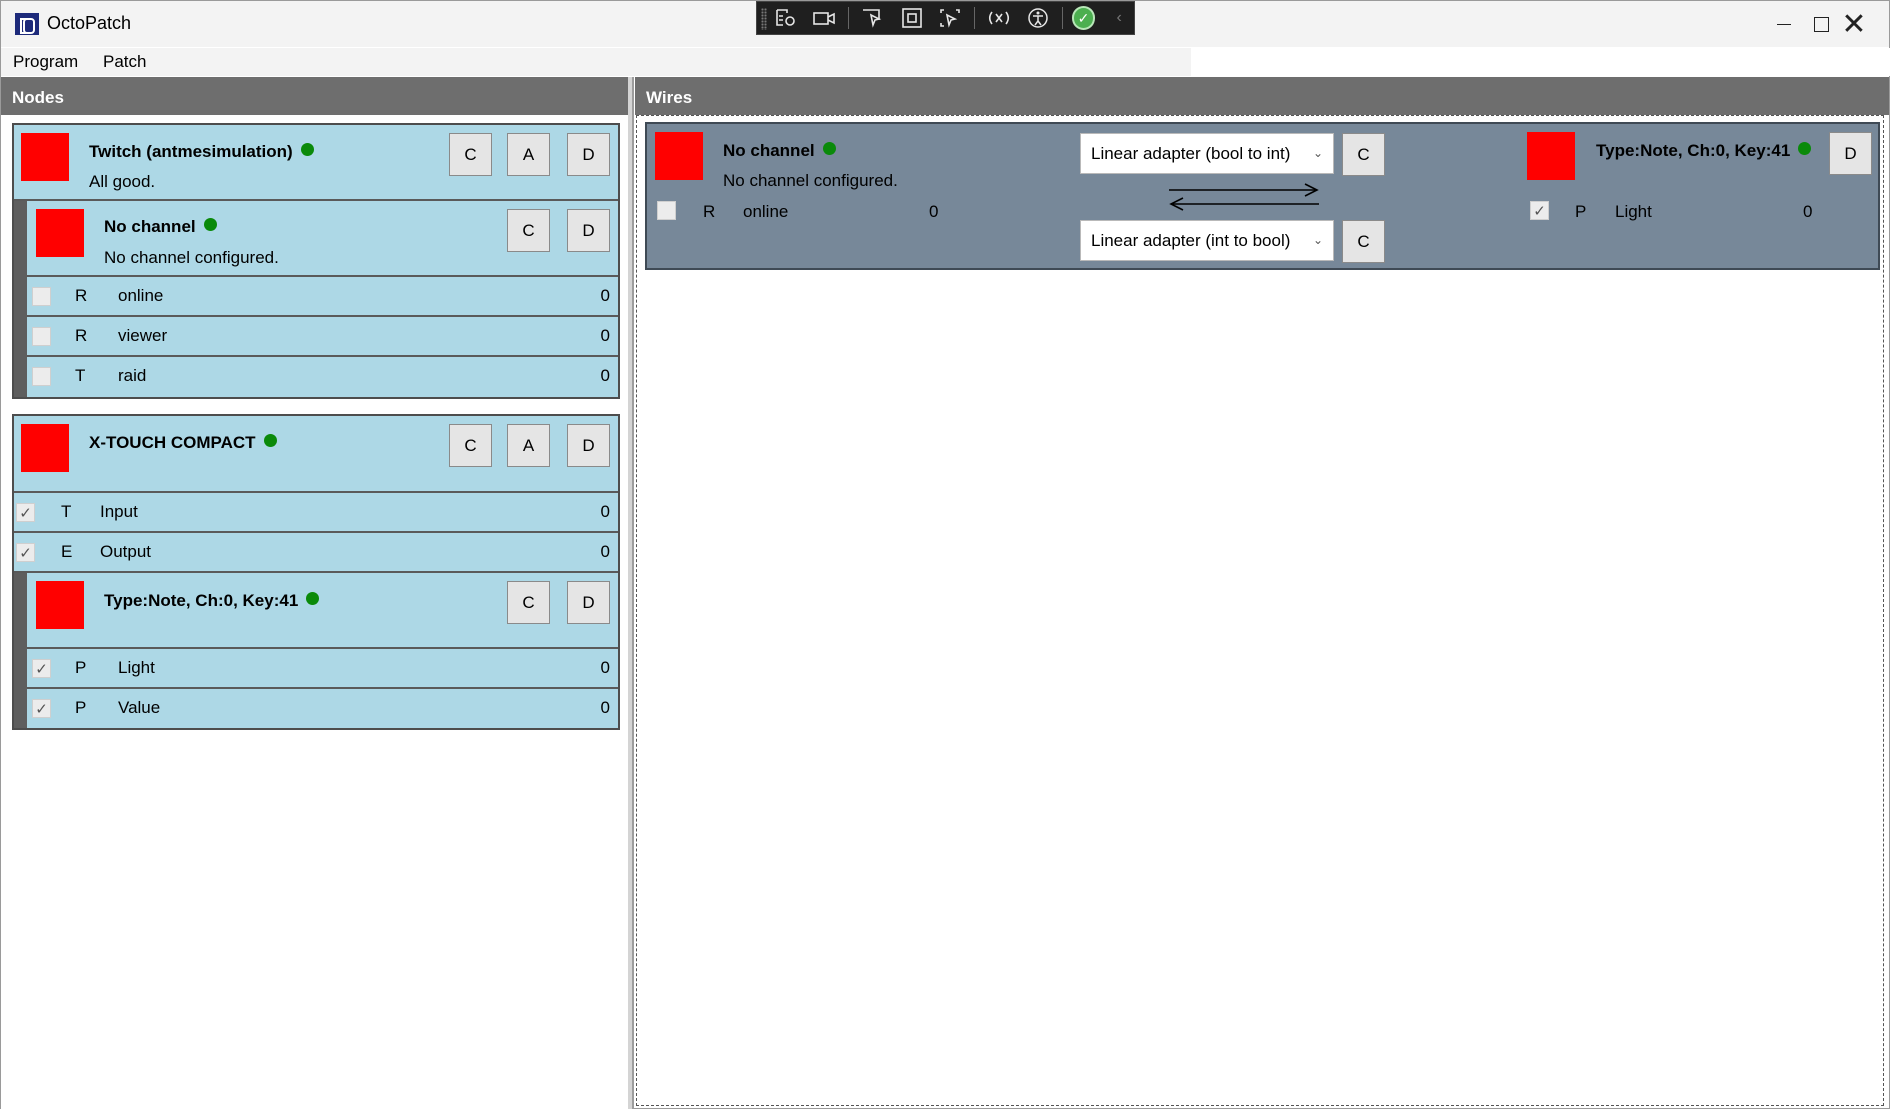 This screenshot has height=1109, width=1890. Describe the element at coordinates (1850, 153) in the screenshot. I see `wire-delete-button: D` at that location.